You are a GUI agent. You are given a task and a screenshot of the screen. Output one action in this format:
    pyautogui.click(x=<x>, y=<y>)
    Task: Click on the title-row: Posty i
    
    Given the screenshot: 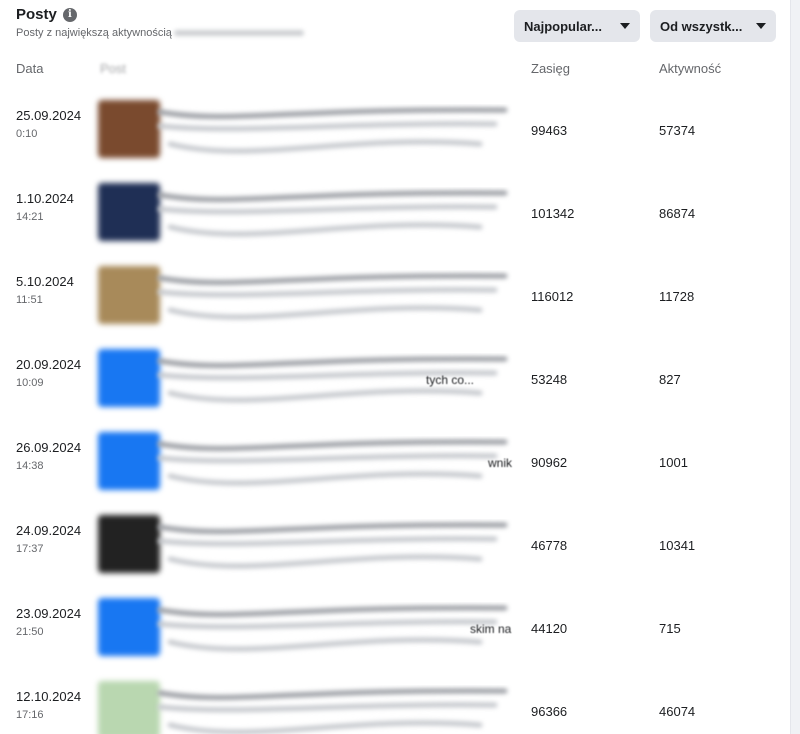 What is the action you would take?
    pyautogui.click(x=160, y=14)
    